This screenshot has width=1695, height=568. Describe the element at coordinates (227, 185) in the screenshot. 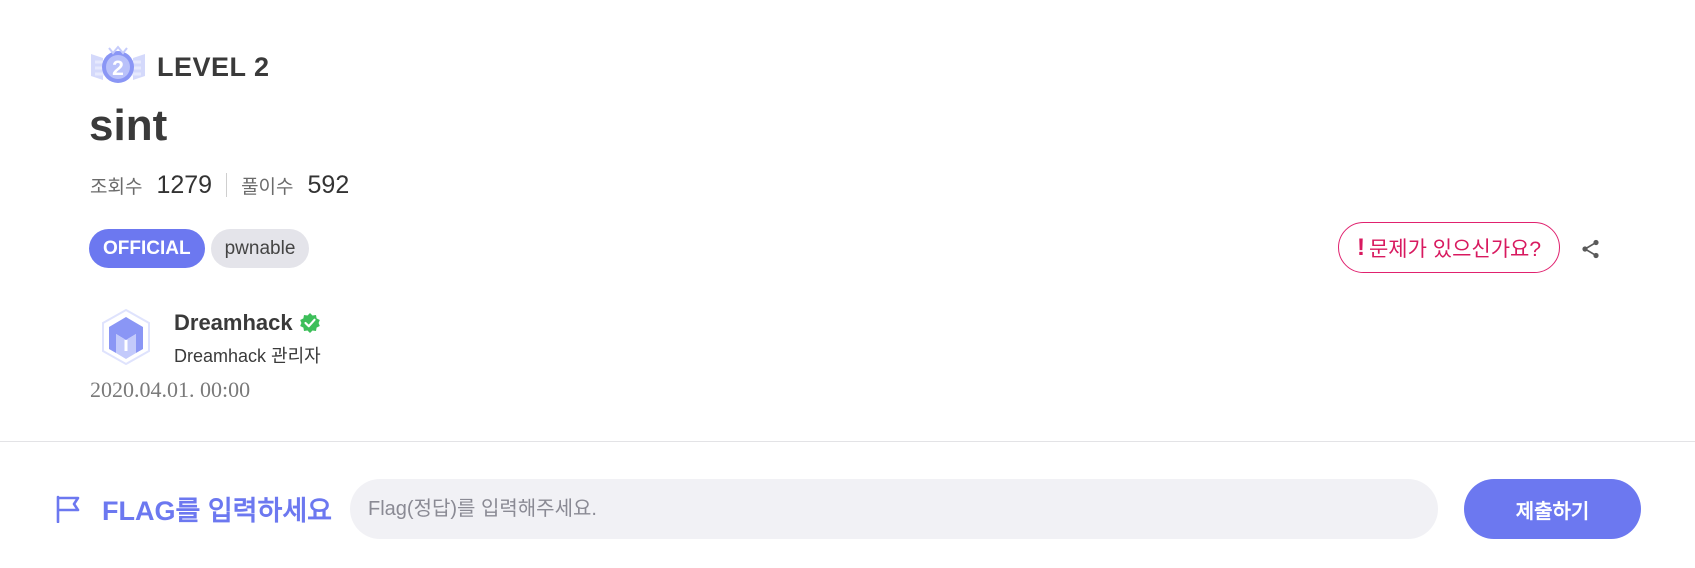

I see `stats-divider` at that location.